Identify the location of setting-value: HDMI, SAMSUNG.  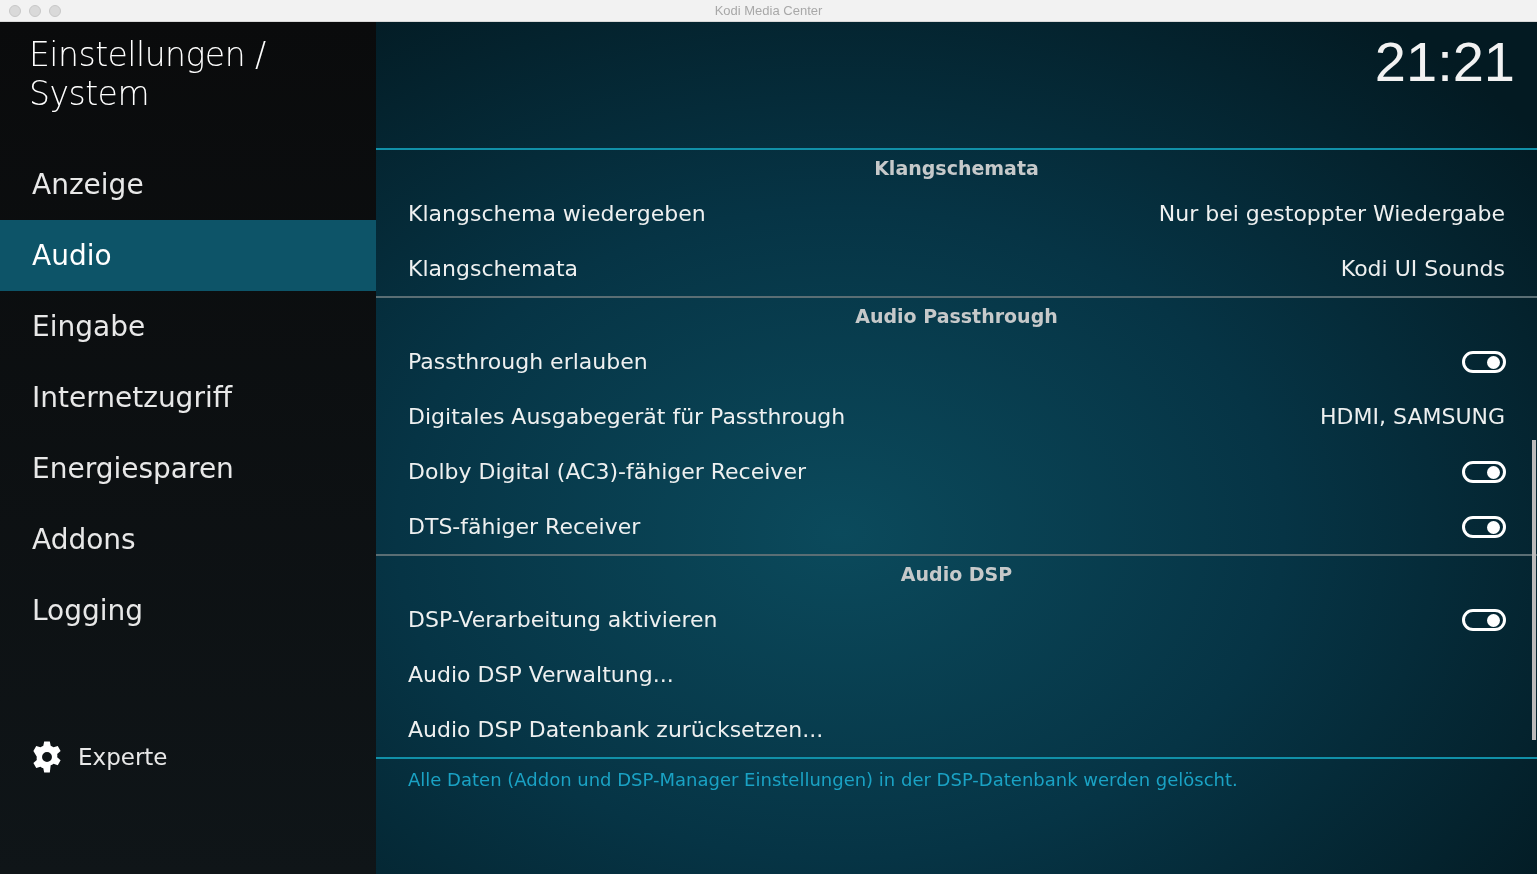
(1412, 416).